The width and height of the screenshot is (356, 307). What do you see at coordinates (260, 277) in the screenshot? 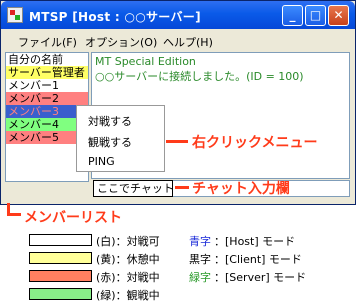
I see `legend-mode-text: ：[Server] モード` at bounding box center [260, 277].